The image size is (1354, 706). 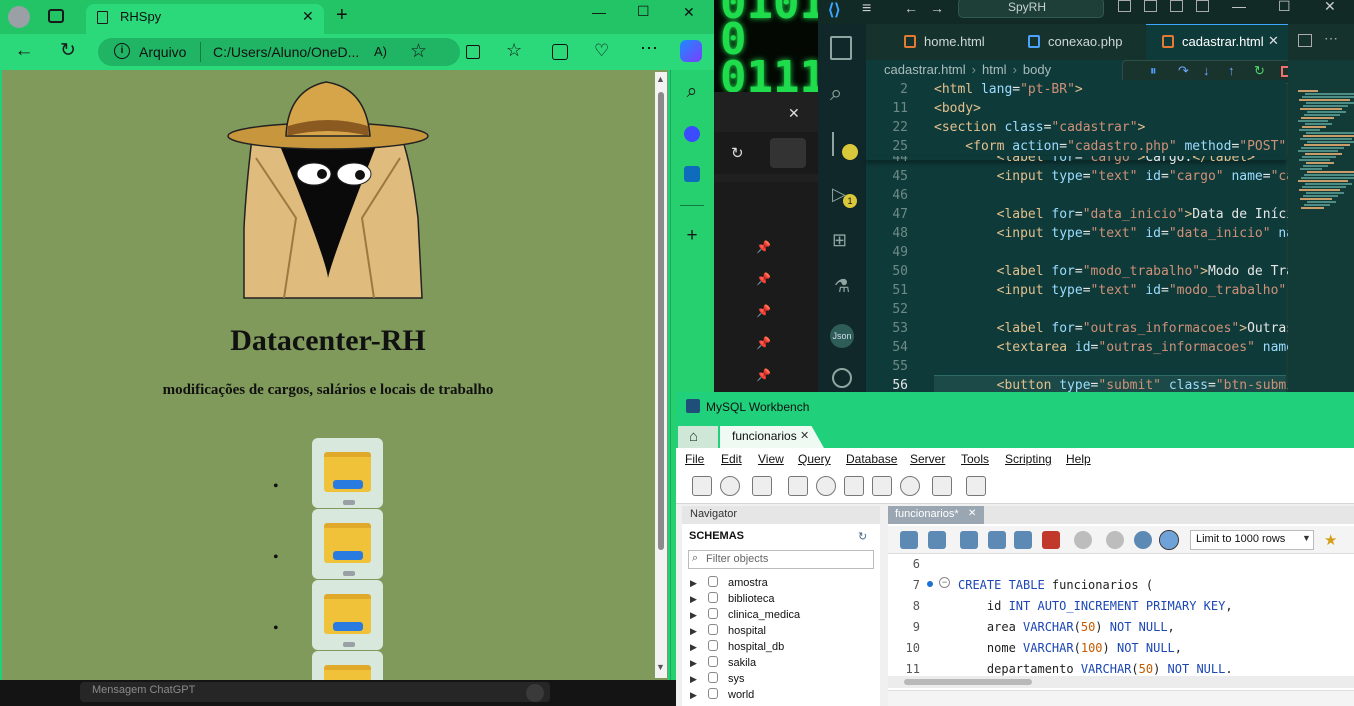 What do you see at coordinates (994, 69) in the screenshot?
I see `breadcrumb-item: html` at bounding box center [994, 69].